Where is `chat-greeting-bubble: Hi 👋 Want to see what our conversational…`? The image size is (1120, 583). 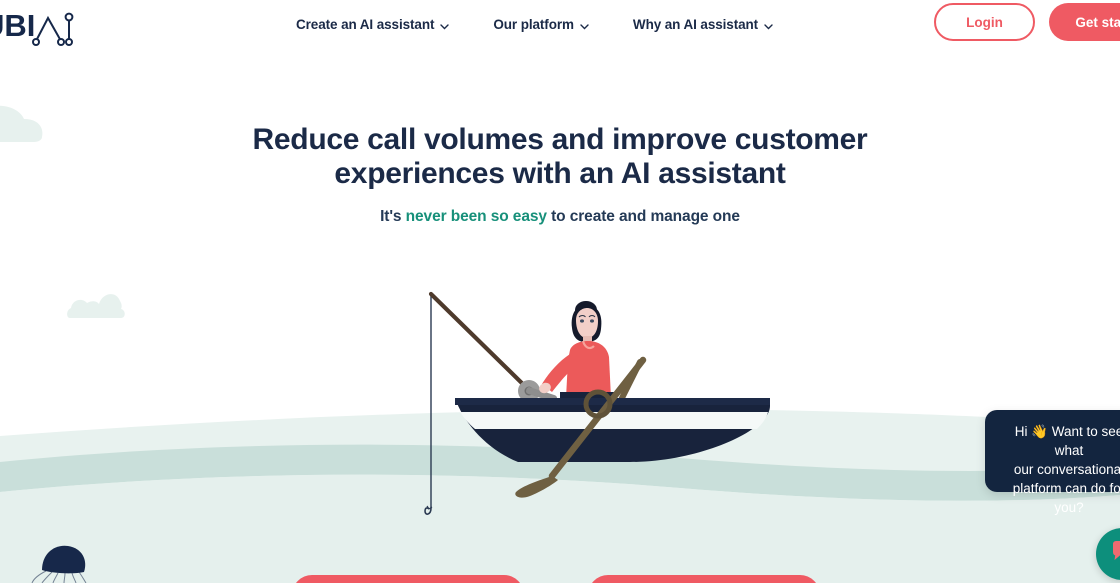
chat-greeting-bubble: Hi 👋 Want to see what our conversational… is located at coordinates (1052, 462).